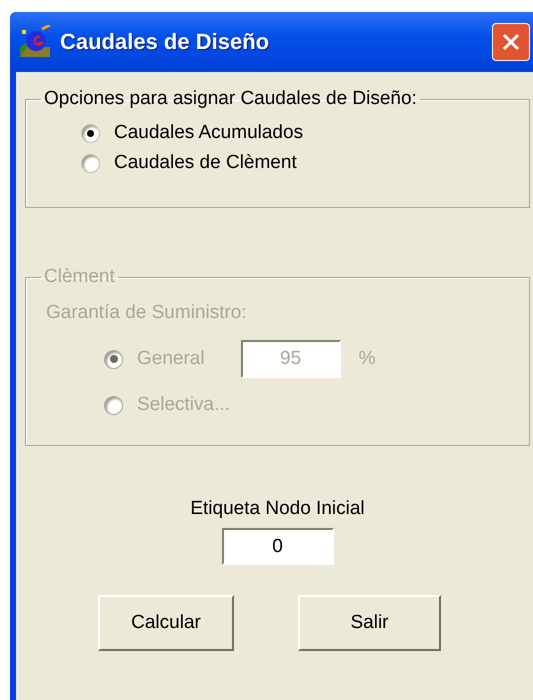 The width and height of the screenshot is (533, 700). Describe the element at coordinates (278, 546) in the screenshot. I see `node-field: 0` at that location.